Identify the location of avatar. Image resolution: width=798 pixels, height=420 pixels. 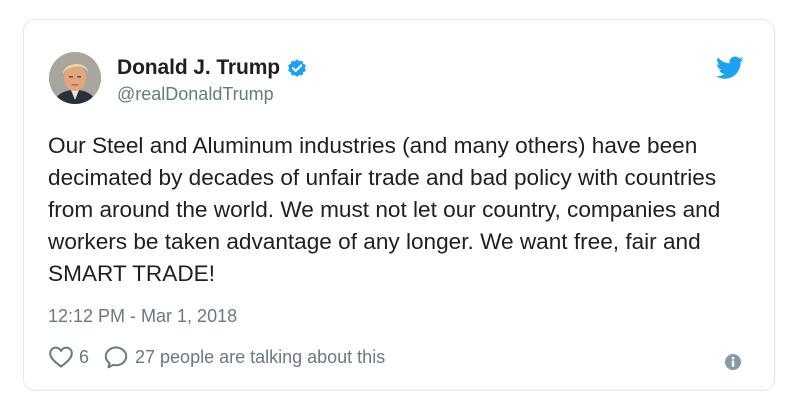
(75, 78).